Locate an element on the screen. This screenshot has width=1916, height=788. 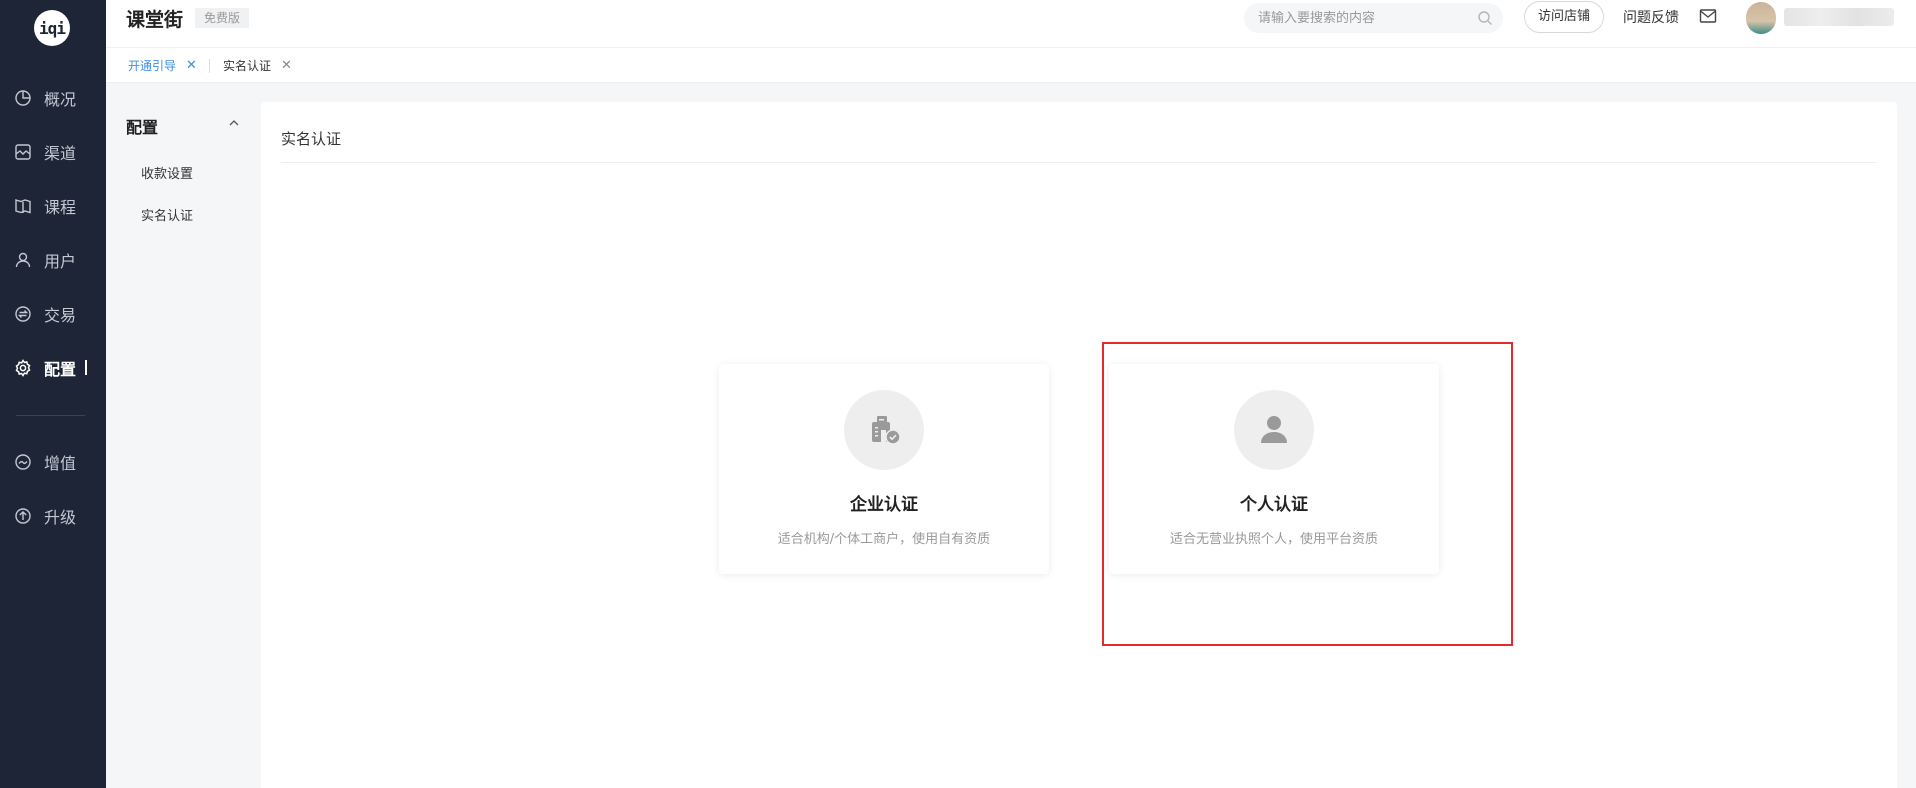
enterprise-icon-circle is located at coordinates (884, 430).